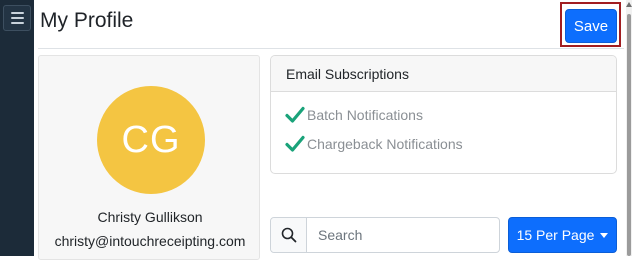 This screenshot has width=632, height=260. I want to click on scroll-up-arrow-icon, so click(629, 4).